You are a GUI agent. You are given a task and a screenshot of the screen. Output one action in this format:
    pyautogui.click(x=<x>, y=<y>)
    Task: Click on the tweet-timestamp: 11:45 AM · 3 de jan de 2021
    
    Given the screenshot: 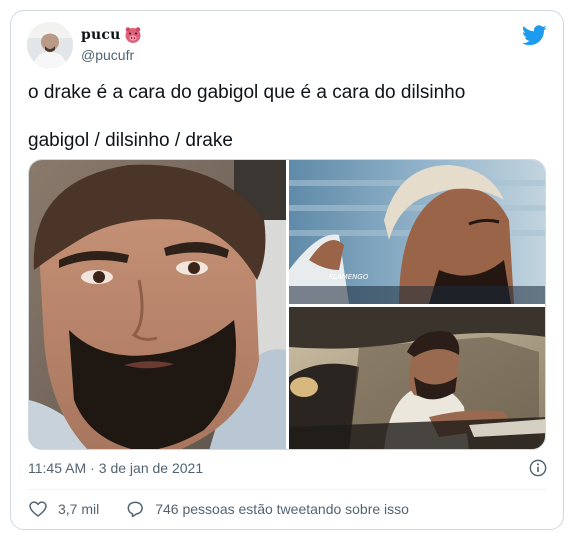 What is the action you would take?
    pyautogui.click(x=115, y=468)
    